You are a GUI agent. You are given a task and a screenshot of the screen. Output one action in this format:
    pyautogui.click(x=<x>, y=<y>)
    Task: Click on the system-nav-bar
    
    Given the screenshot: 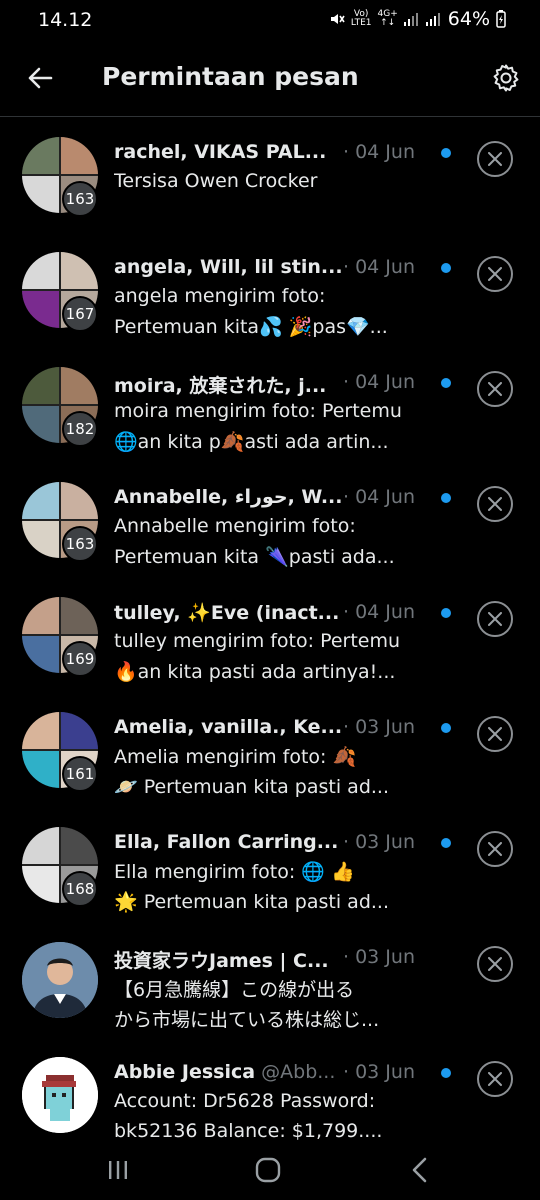 What is the action you would take?
    pyautogui.click(x=270, y=1170)
    